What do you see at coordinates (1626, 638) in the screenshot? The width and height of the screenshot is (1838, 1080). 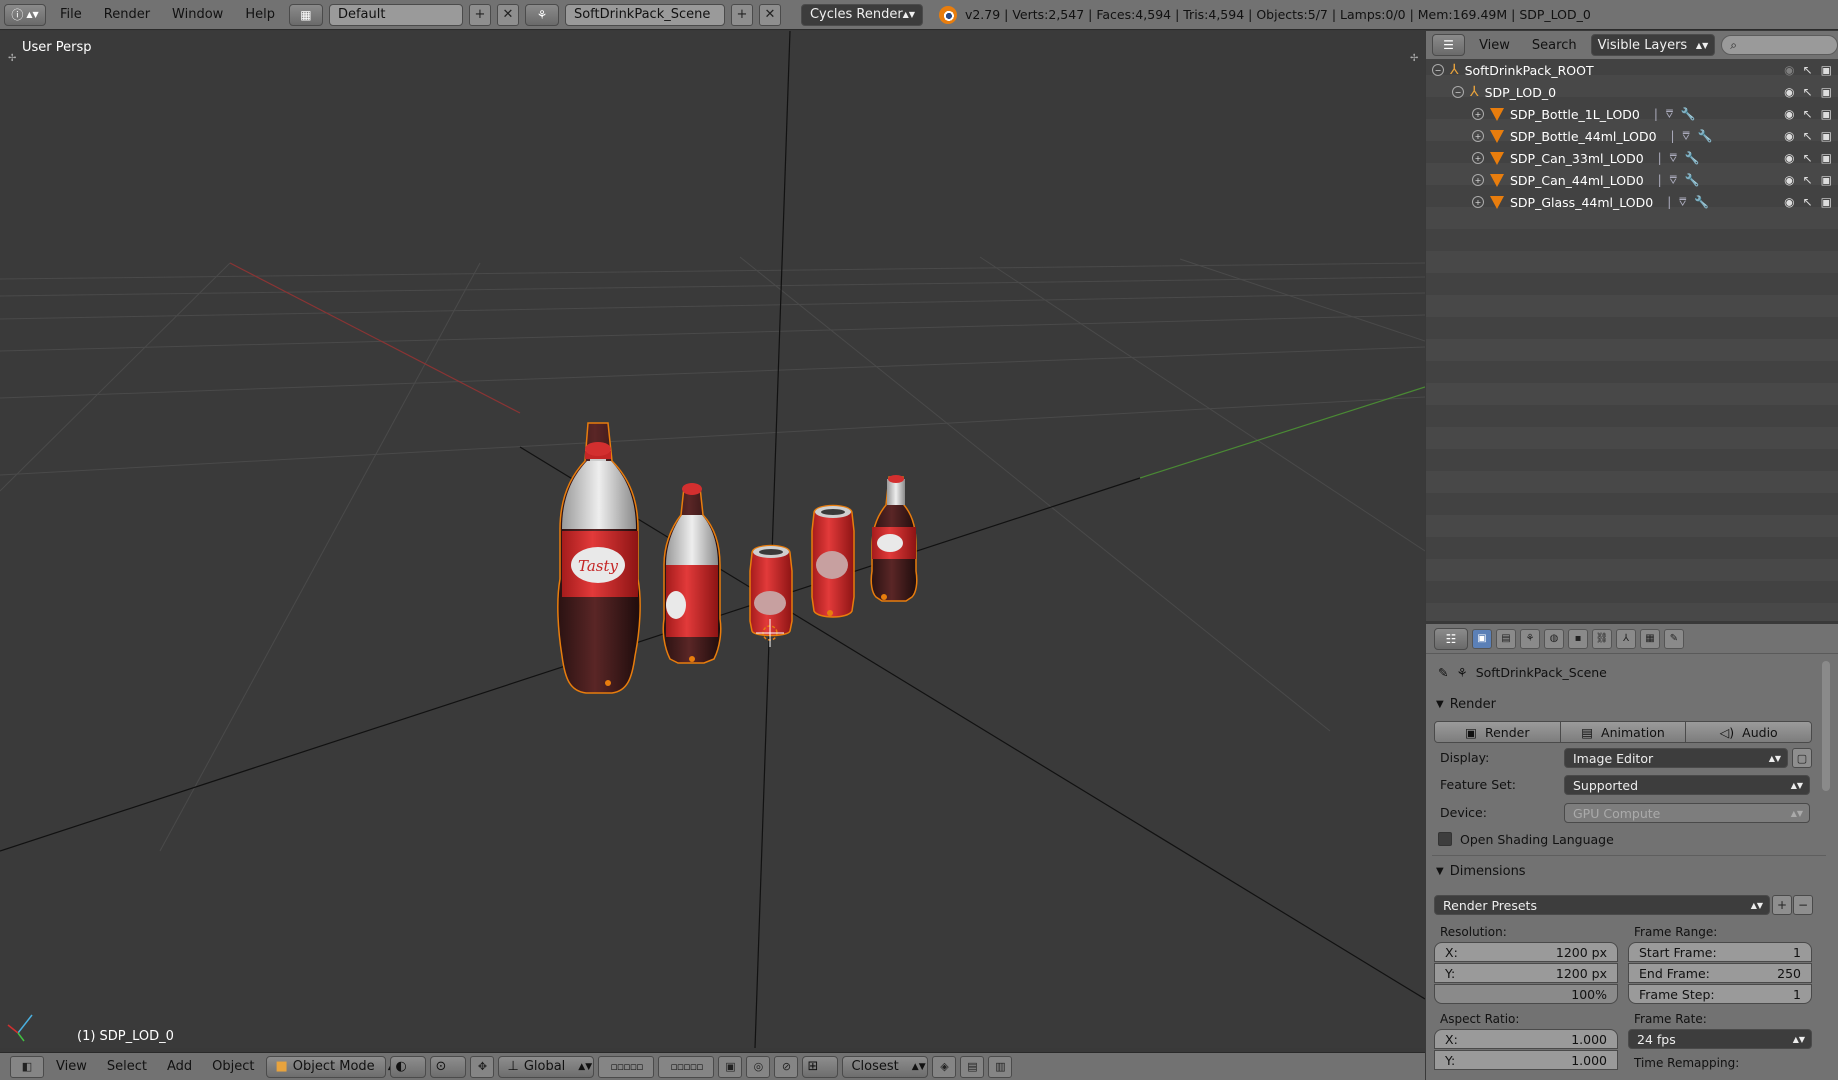 I see `modifiers-tab-icon: ⅄` at bounding box center [1626, 638].